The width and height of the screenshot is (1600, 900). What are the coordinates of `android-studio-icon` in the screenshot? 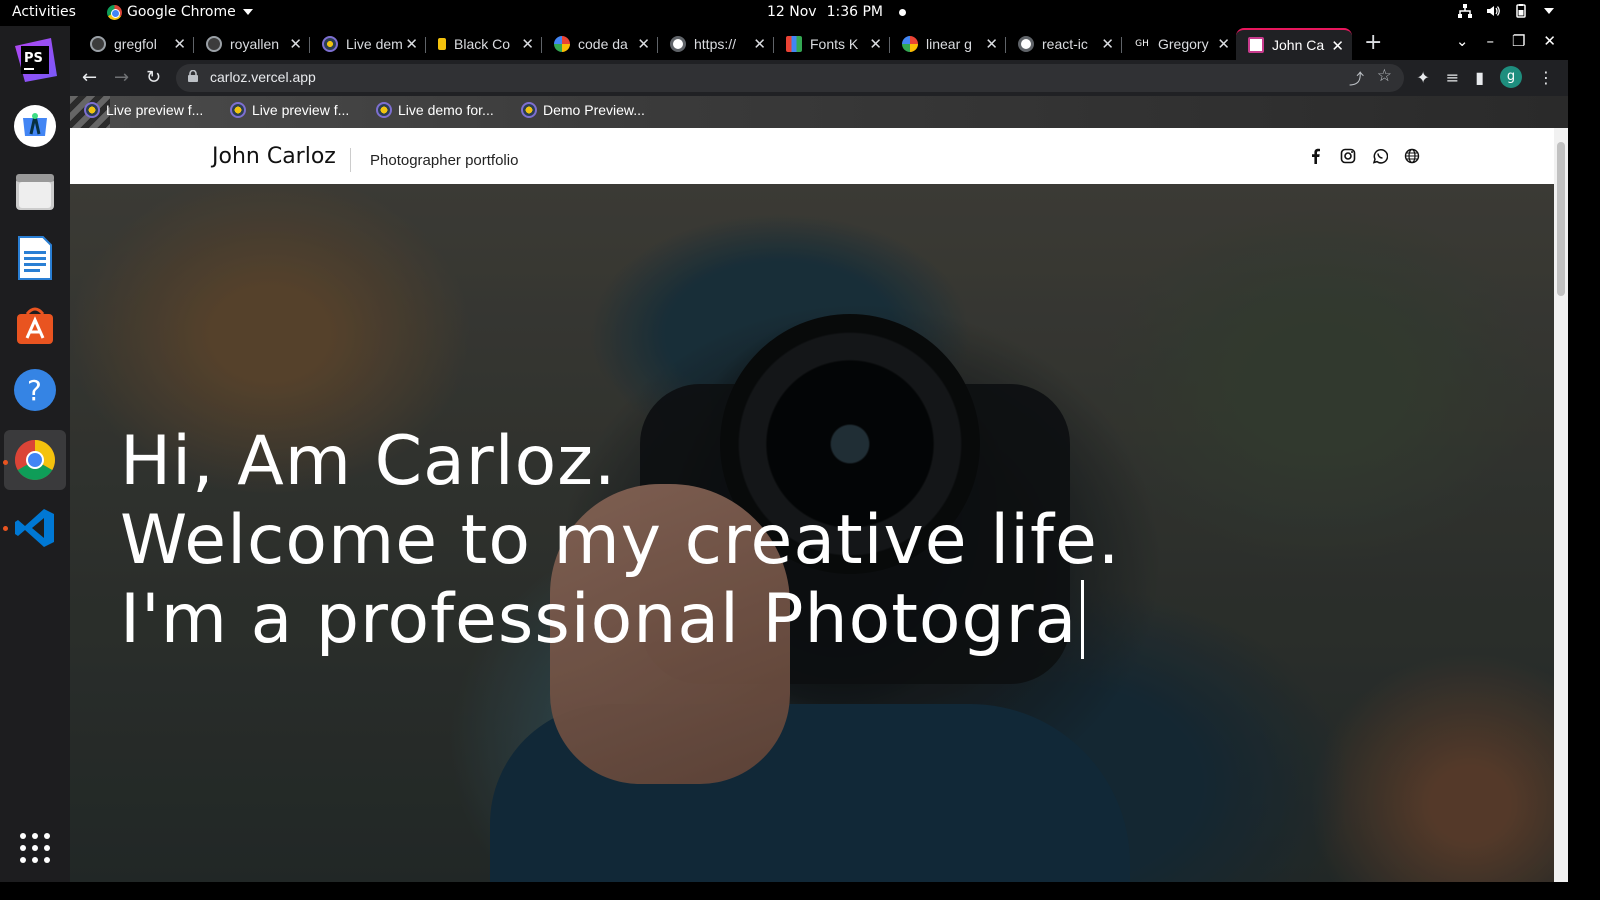 It's located at (35, 126).